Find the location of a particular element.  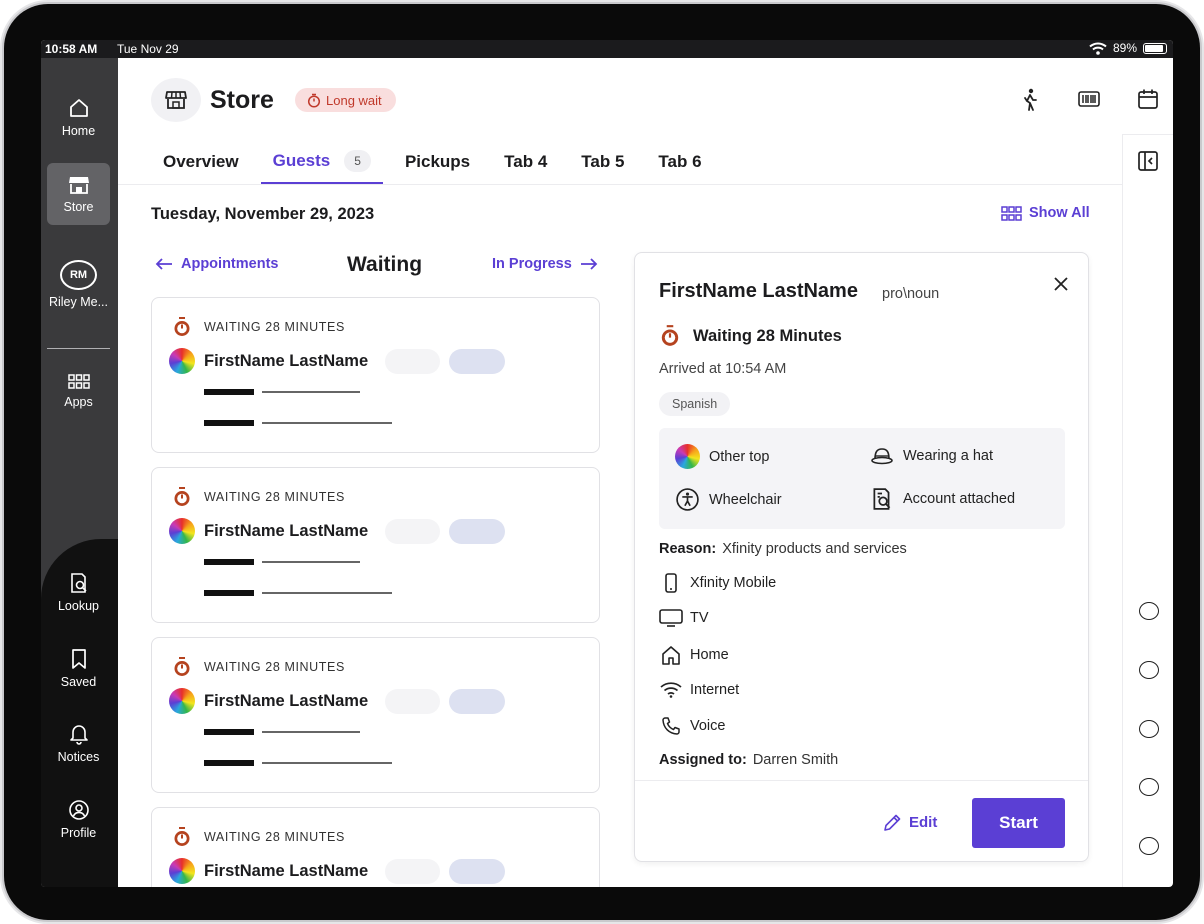

service-label: TV is located at coordinates (699, 618).